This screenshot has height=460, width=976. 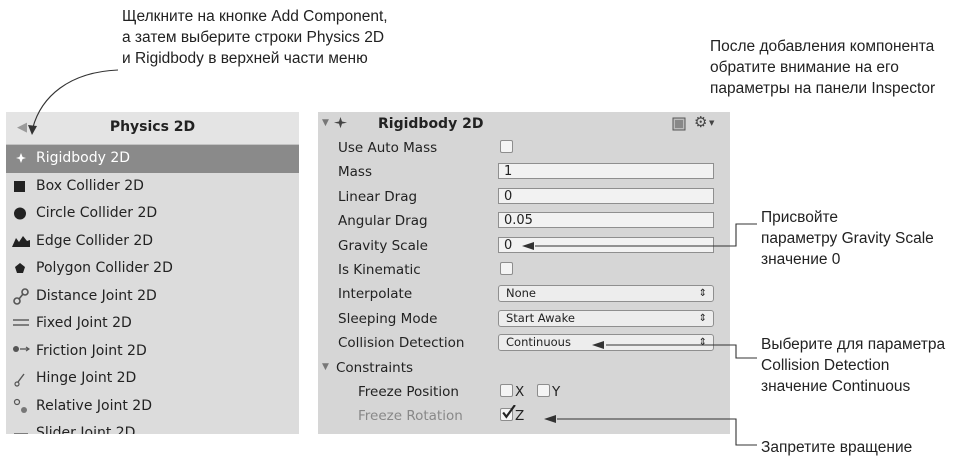 What do you see at coordinates (21, 241) in the screenshot?
I see `edge-collider-icon` at bounding box center [21, 241].